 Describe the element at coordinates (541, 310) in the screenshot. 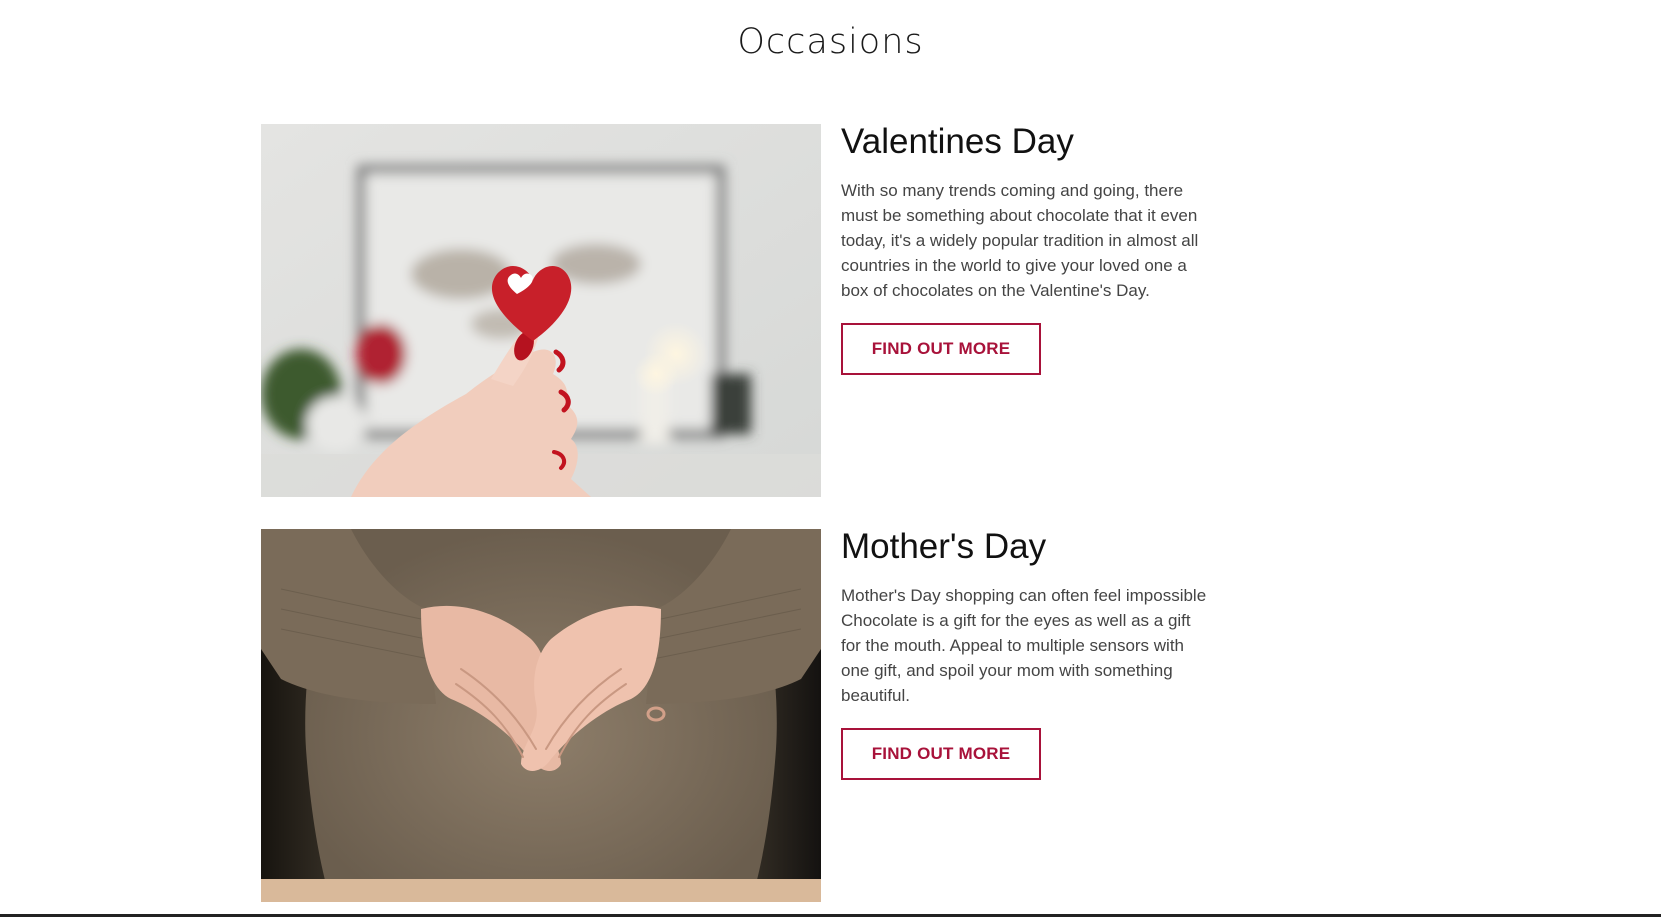

I see `valentines-image` at that location.